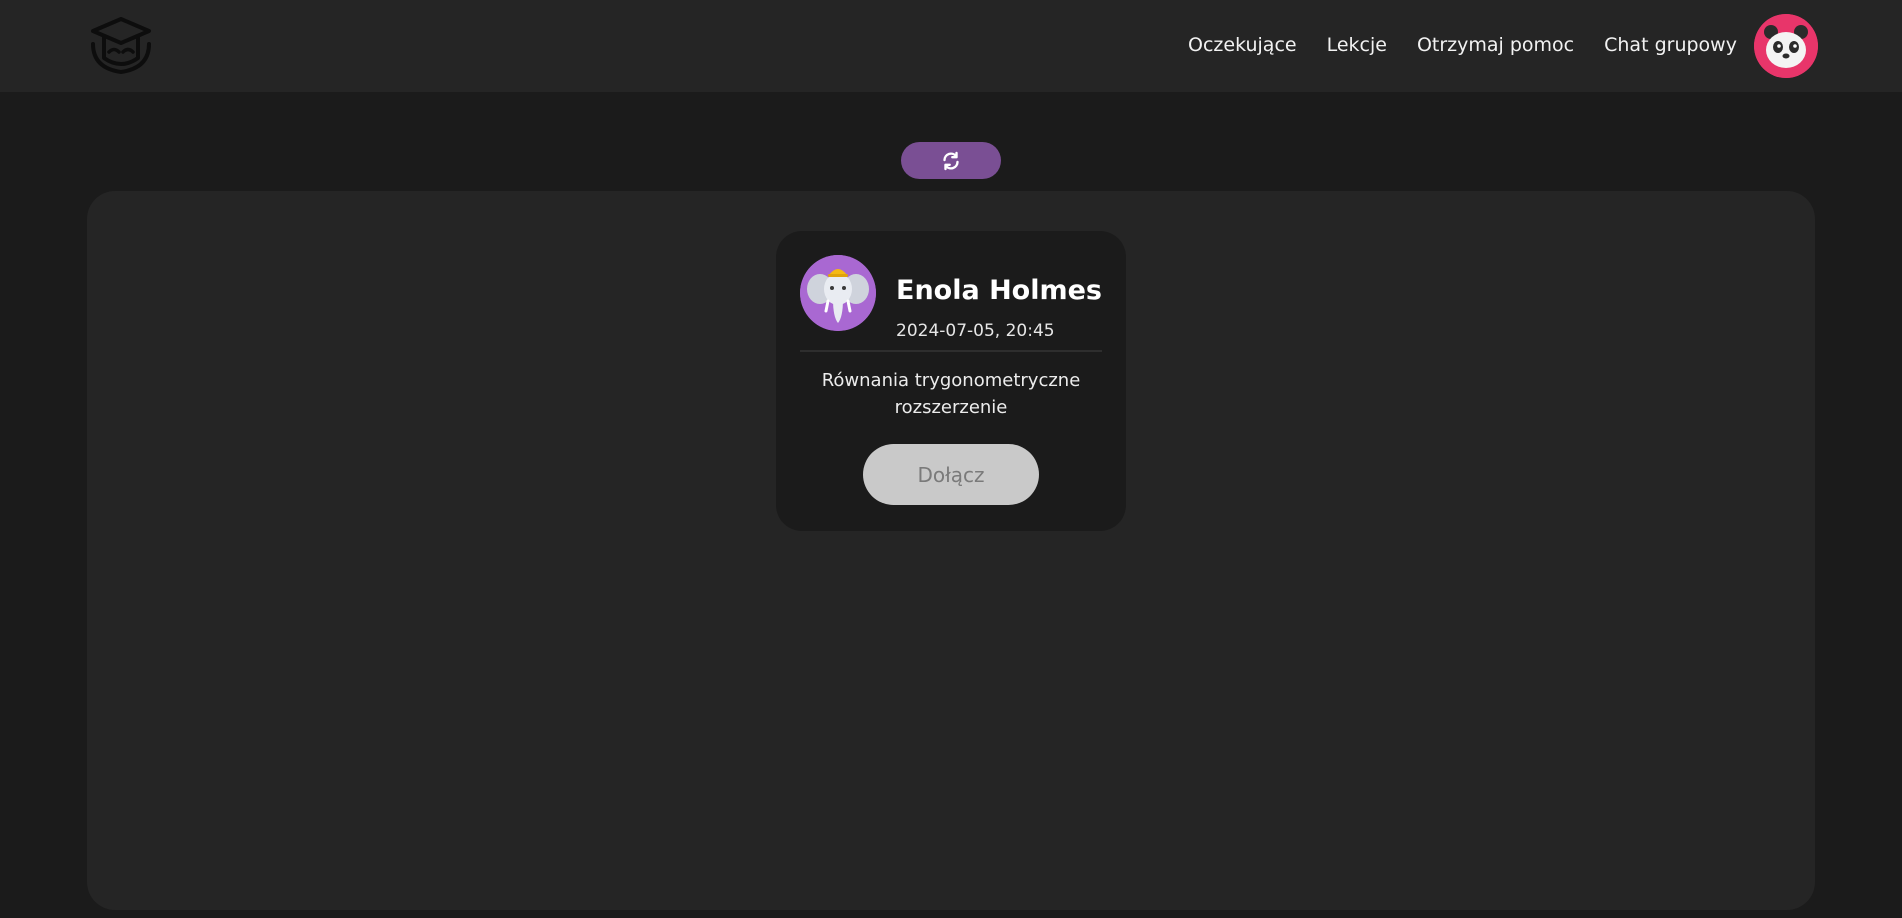 This screenshot has height=918, width=1902. I want to click on tutor-avatar, so click(838, 293).